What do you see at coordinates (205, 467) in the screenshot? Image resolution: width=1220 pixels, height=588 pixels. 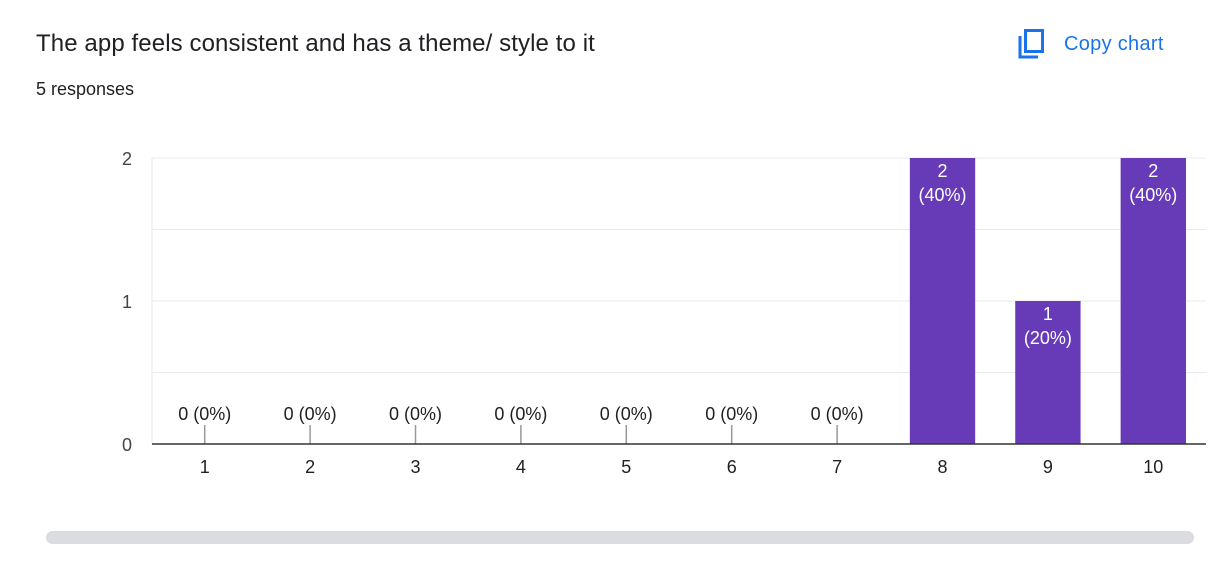 I see `x-tick-label: 1` at bounding box center [205, 467].